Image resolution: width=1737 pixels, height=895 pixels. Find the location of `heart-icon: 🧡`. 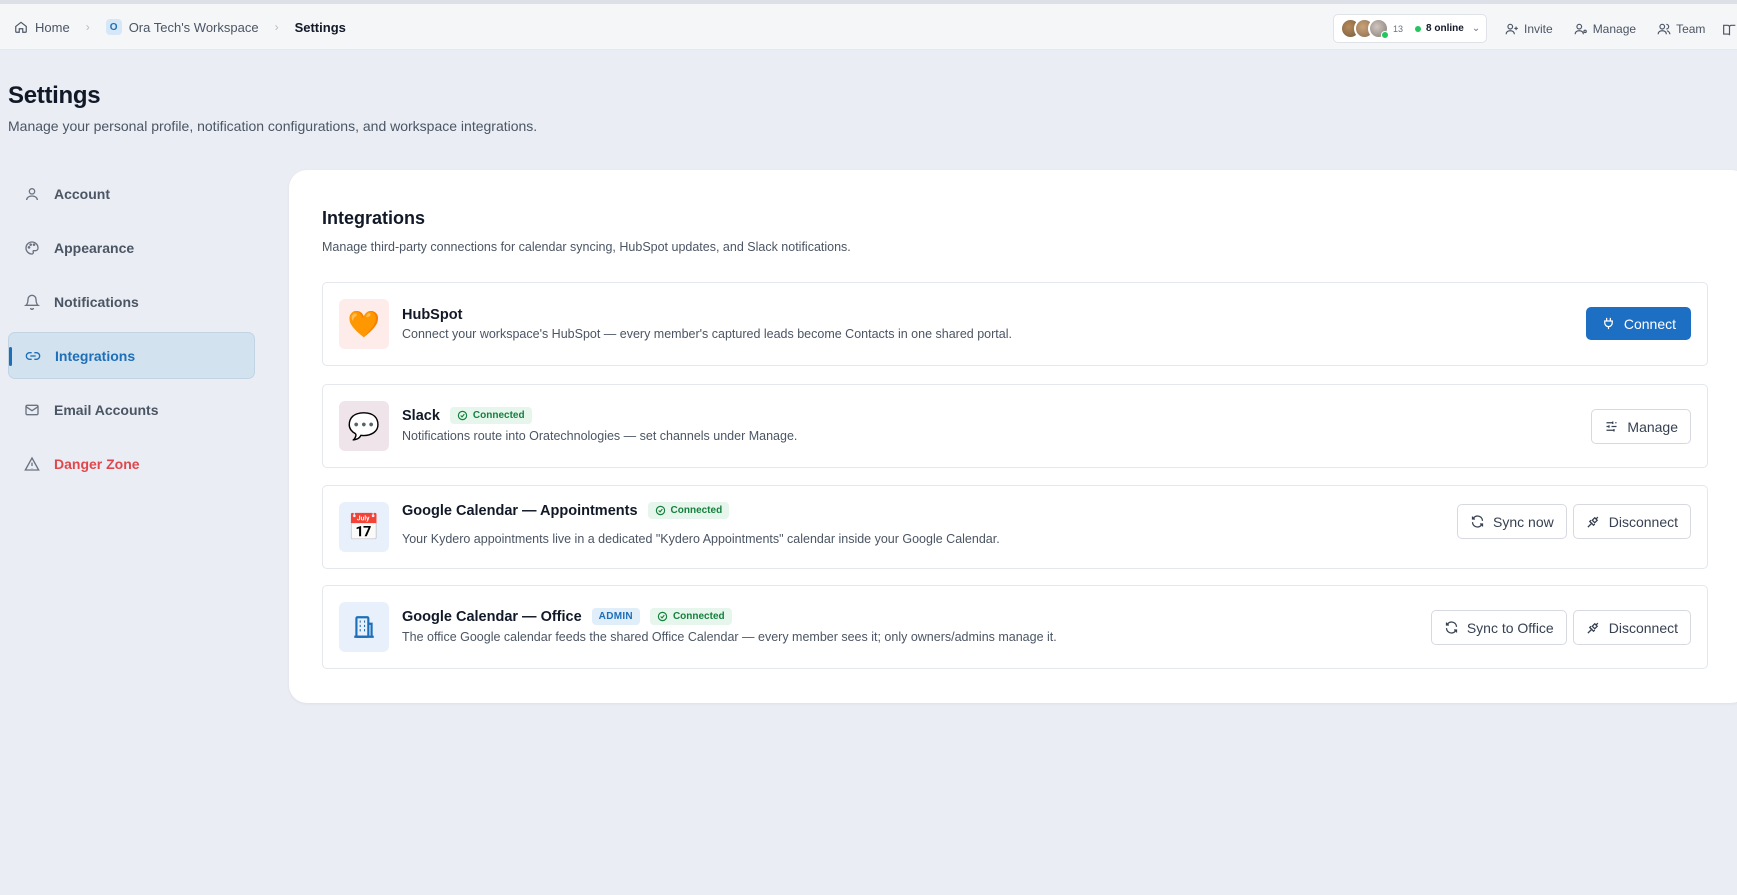

heart-icon: 🧡 is located at coordinates (364, 324).